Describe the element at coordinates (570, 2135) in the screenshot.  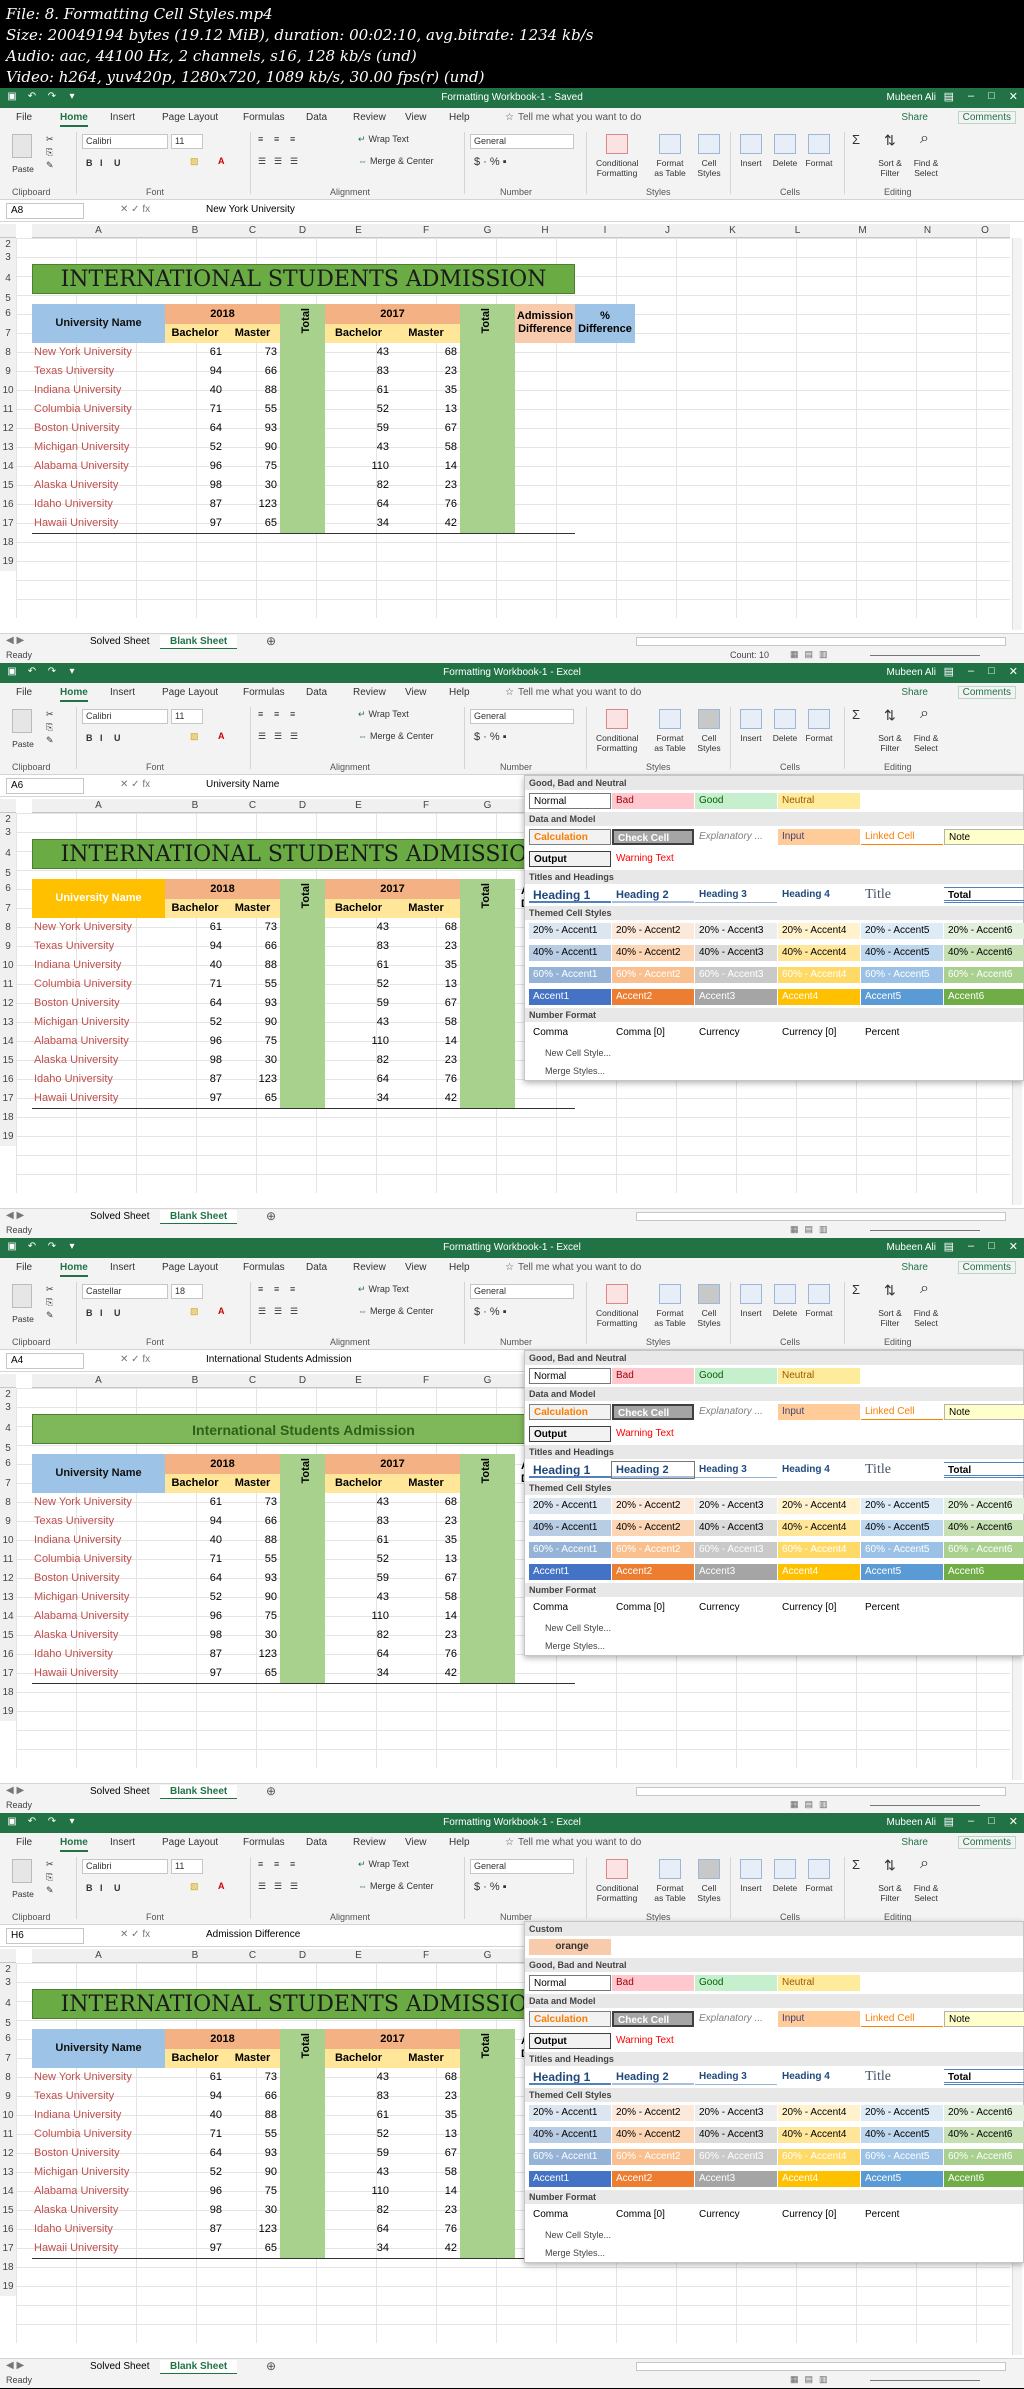
I see `style-40-accent1: 40% - Accent1` at that location.